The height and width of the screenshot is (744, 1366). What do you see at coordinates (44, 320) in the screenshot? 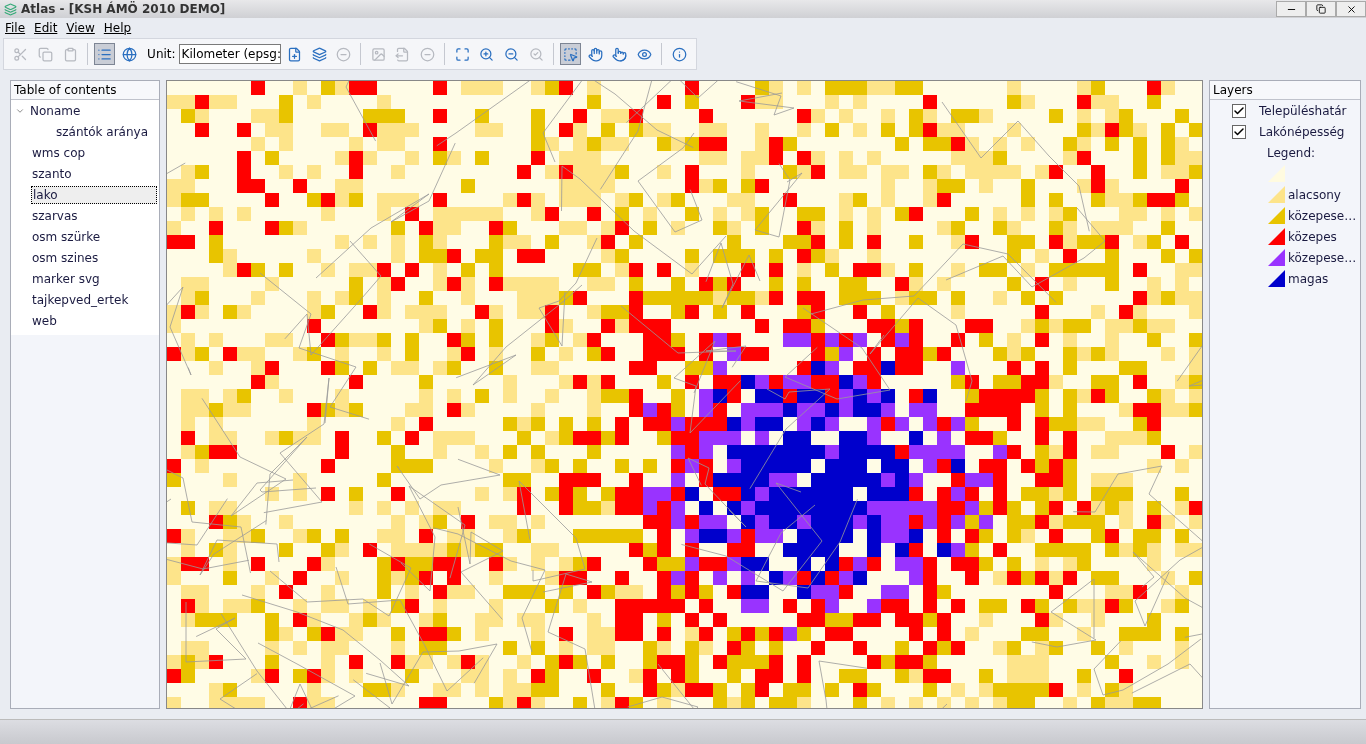
I see `layer-item: web` at bounding box center [44, 320].